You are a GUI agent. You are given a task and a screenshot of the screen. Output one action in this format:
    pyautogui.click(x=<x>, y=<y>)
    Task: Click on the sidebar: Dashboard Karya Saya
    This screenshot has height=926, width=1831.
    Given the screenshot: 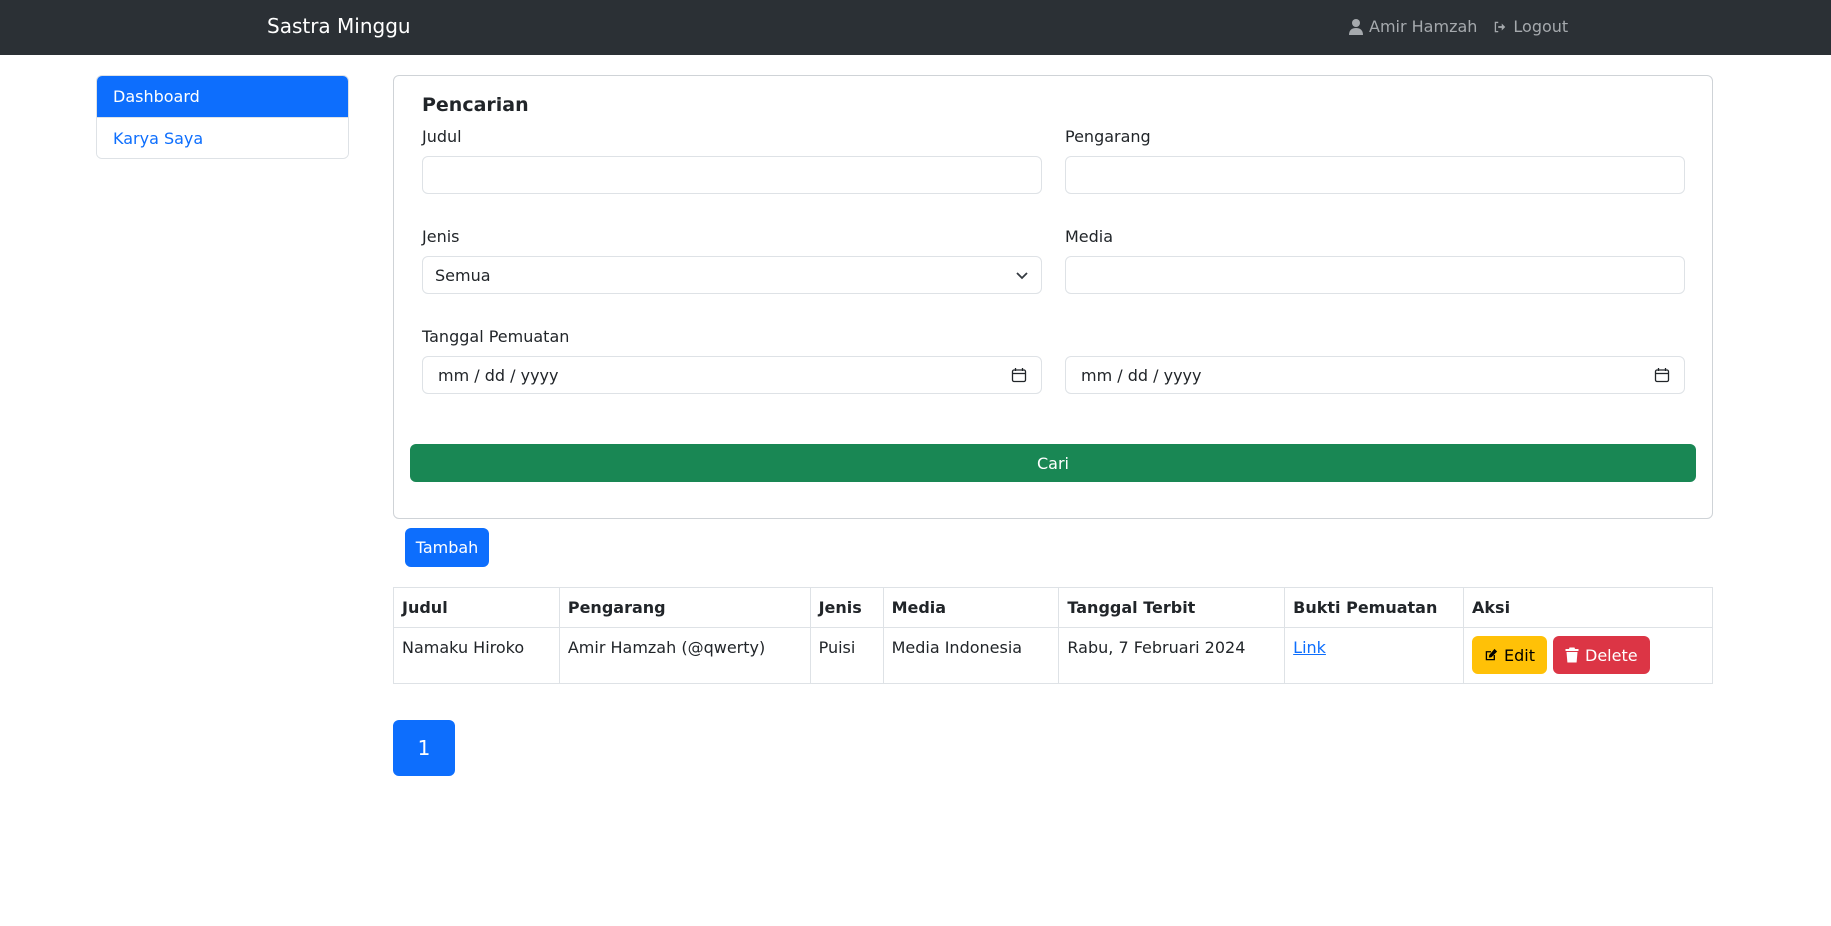 What is the action you would take?
    pyautogui.click(x=222, y=117)
    